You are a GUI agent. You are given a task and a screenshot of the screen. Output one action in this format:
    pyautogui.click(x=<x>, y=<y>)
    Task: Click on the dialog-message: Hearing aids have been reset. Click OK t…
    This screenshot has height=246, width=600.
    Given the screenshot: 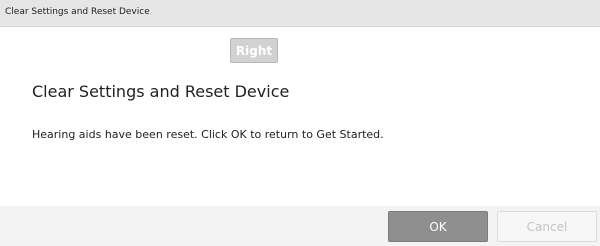 What is the action you would take?
    pyautogui.click(x=208, y=134)
    